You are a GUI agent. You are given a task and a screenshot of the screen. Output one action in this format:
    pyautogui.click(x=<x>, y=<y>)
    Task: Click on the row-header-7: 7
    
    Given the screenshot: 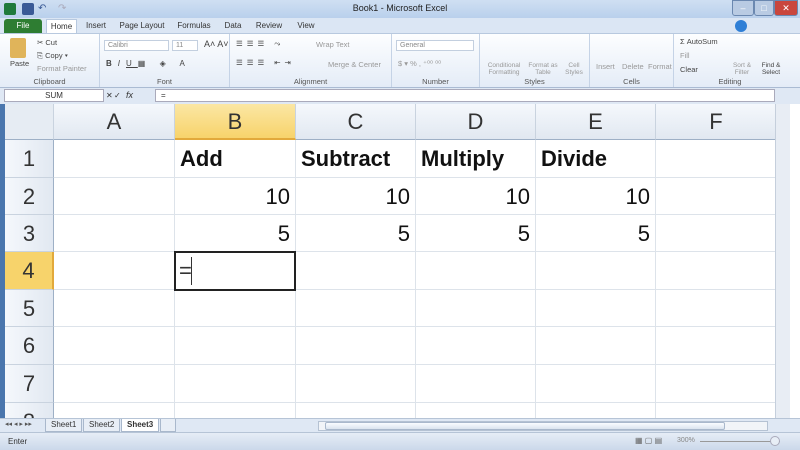 What is the action you would take?
    pyautogui.click(x=29, y=384)
    